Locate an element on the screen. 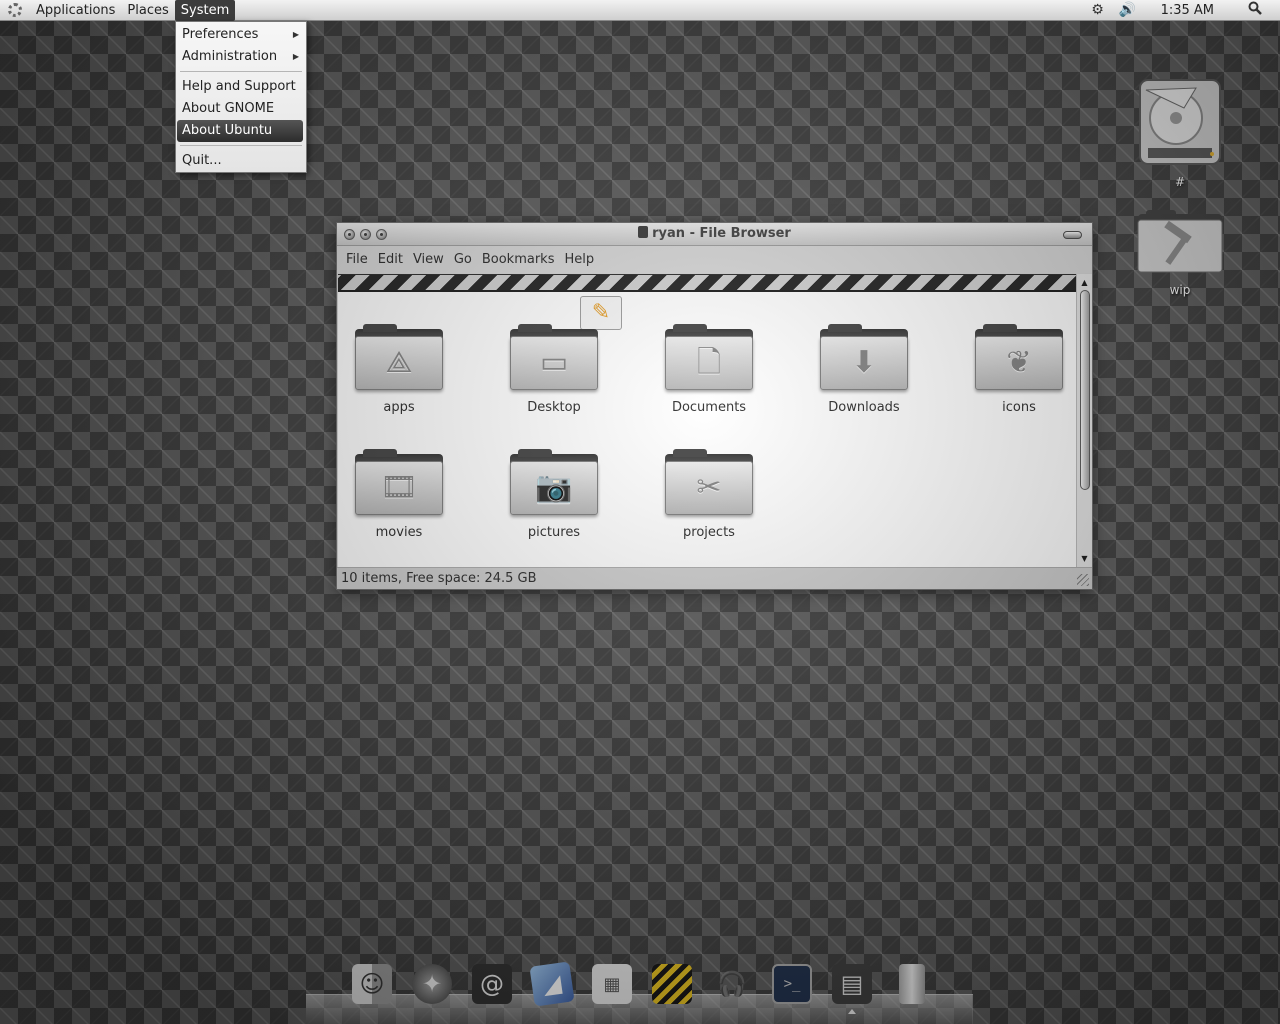 The height and width of the screenshot is (1024, 1280). menu-help: Help is located at coordinates (579, 259).